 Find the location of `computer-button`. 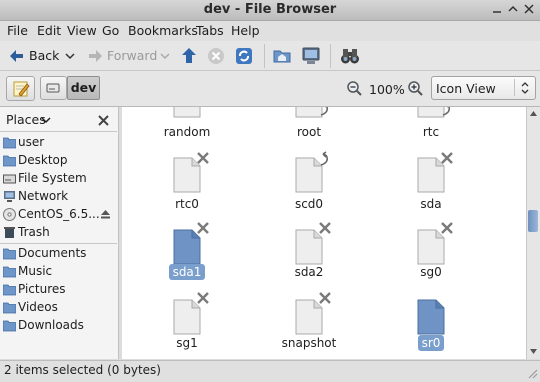

computer-button is located at coordinates (311, 56).